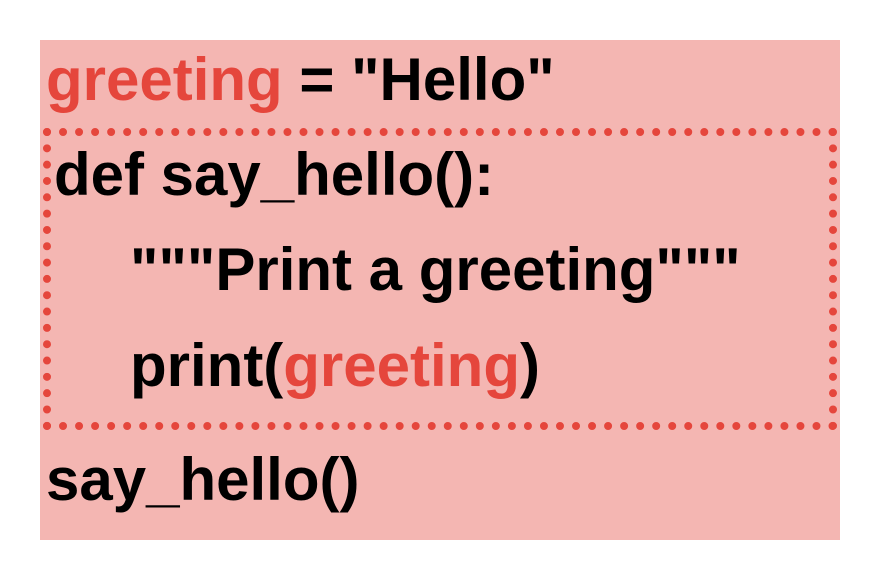 The width and height of the screenshot is (880, 580). I want to click on code-line-assignment: greeting = "Hello", so click(300, 80).